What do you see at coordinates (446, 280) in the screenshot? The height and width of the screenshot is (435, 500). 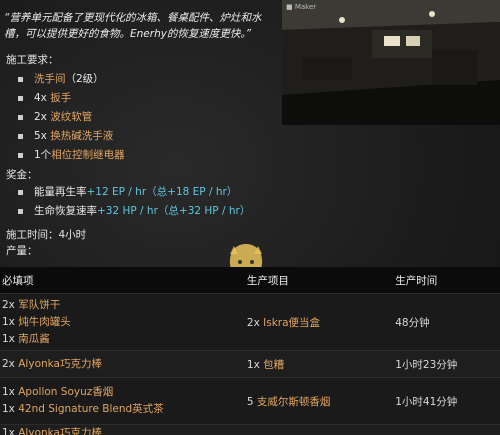 I see `header-time: 生产时间` at bounding box center [446, 280].